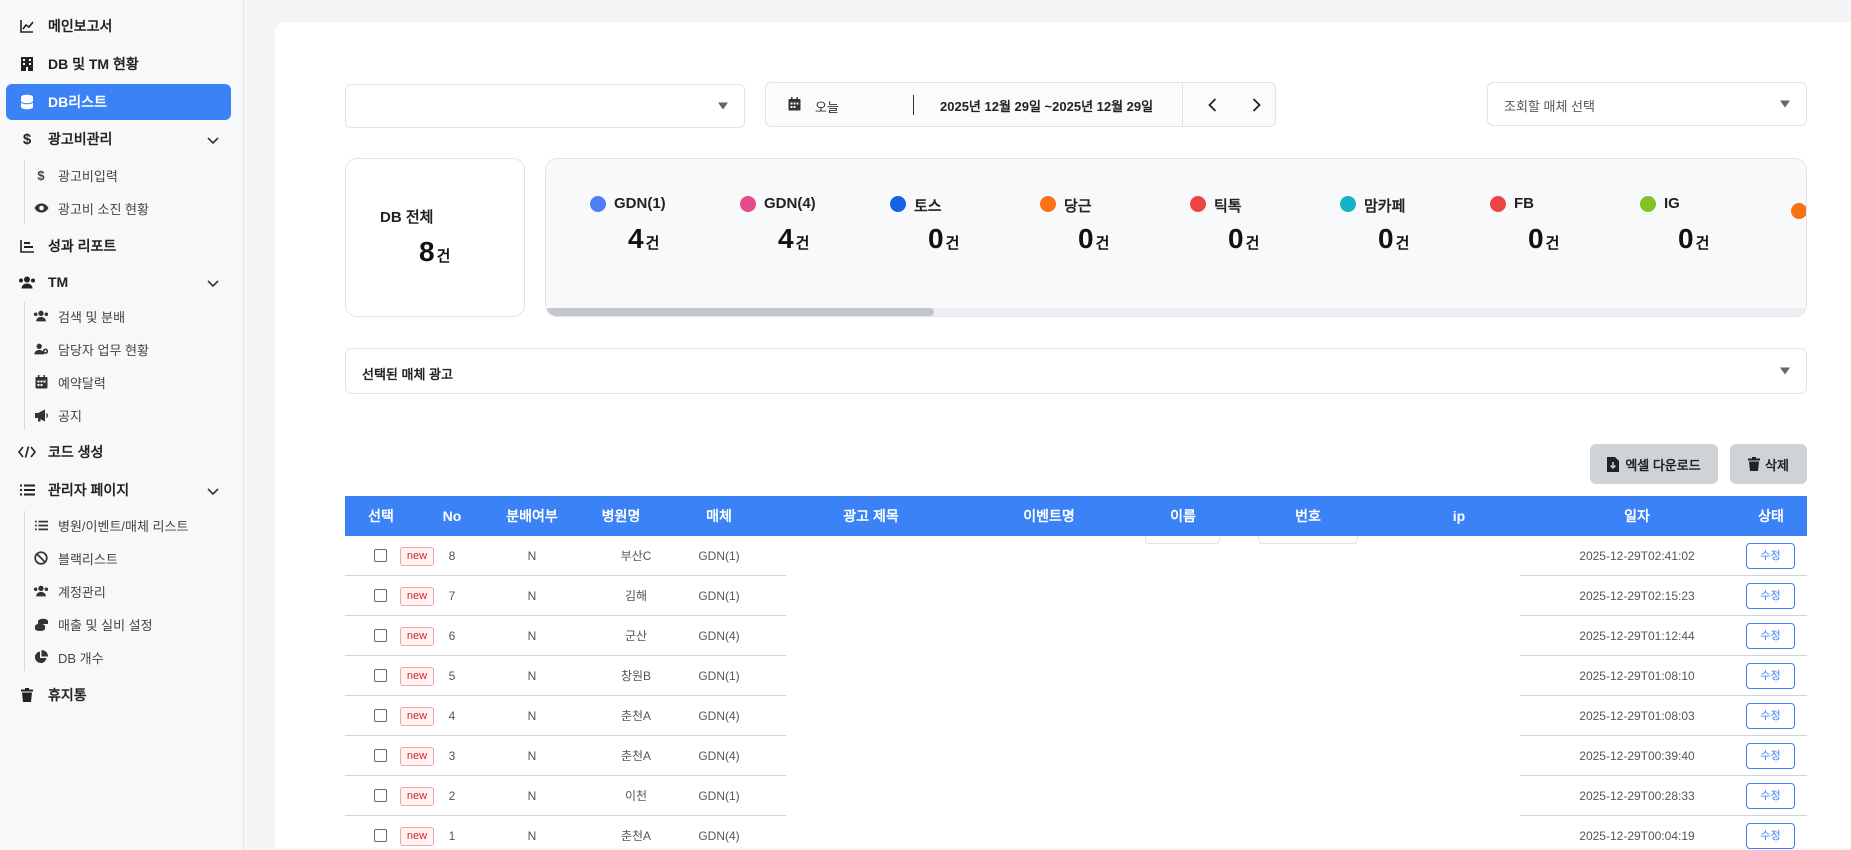 Image resolution: width=1851 pixels, height=850 pixels. What do you see at coordinates (1459, 516) in the screenshot?
I see `header-ip: ip` at bounding box center [1459, 516].